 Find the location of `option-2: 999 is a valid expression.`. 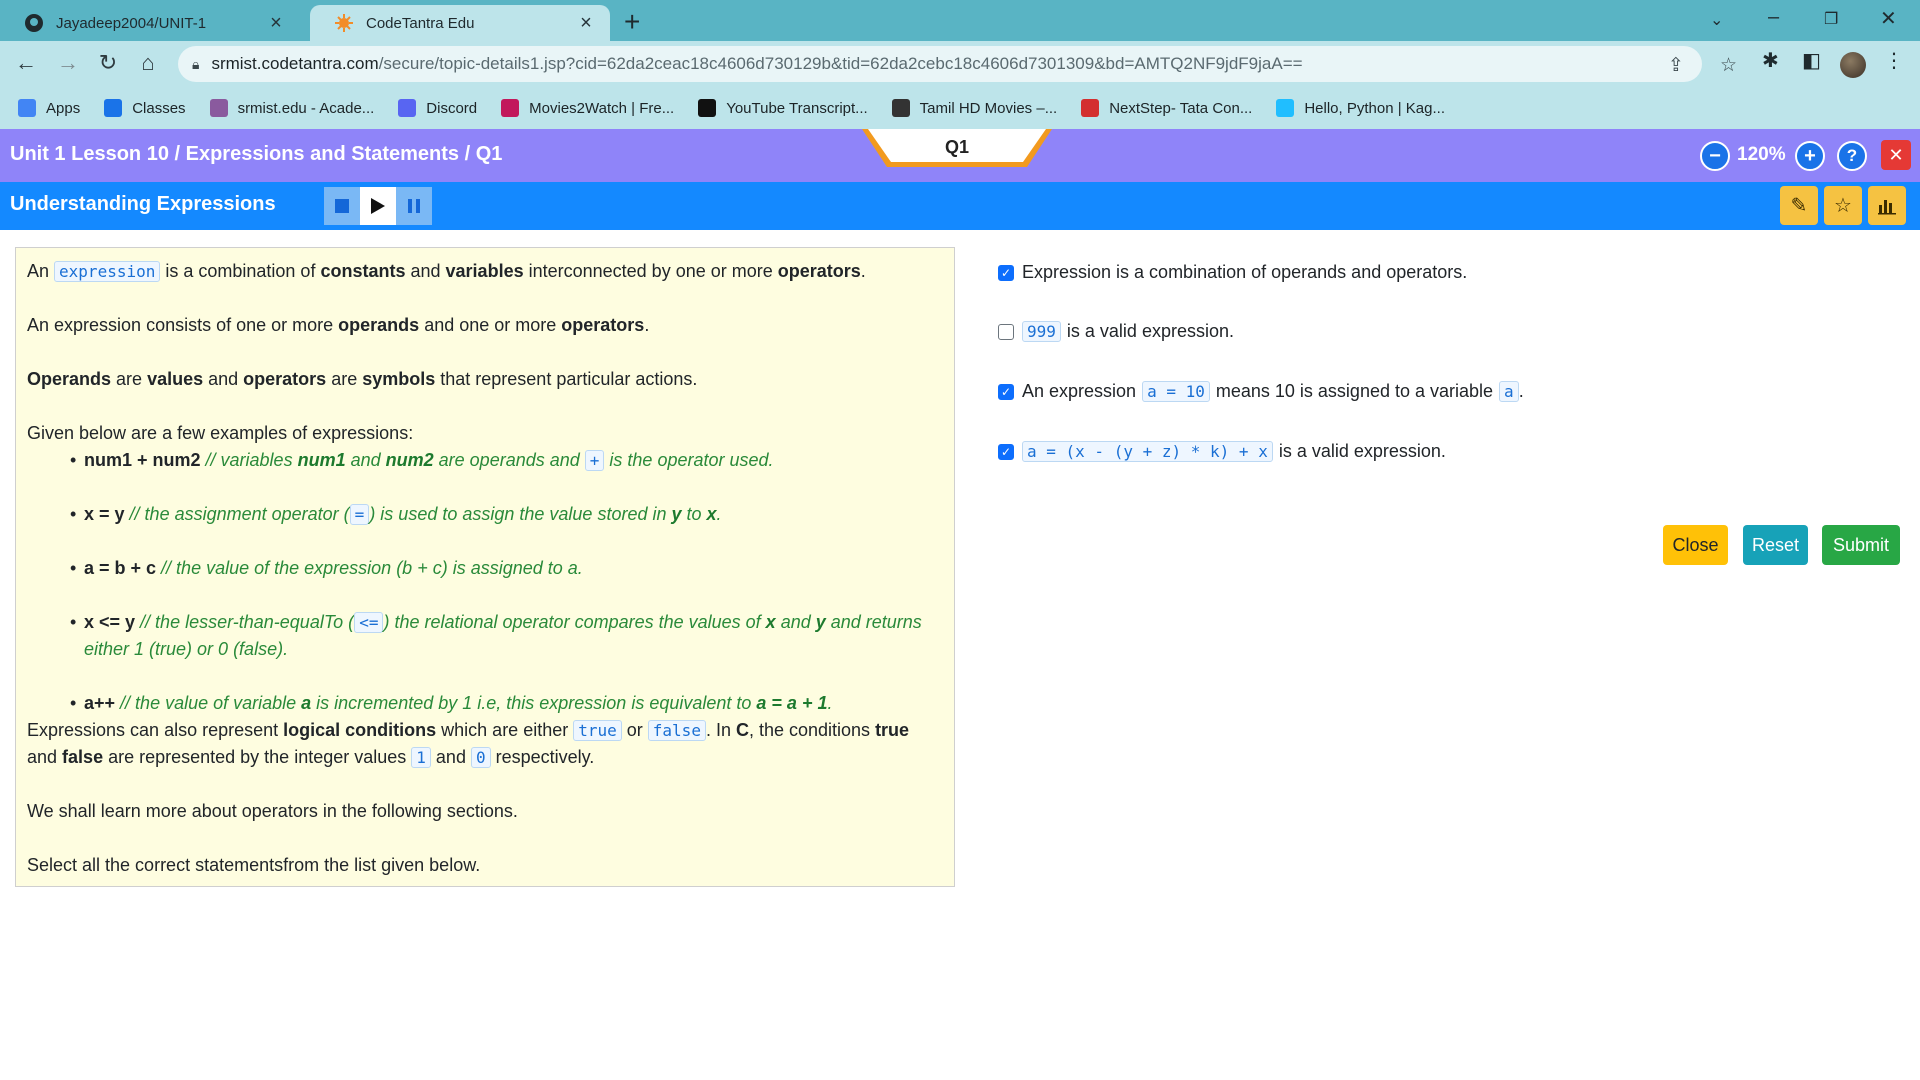

option-2: 999 is a valid expression. is located at coordinates (1116, 331).